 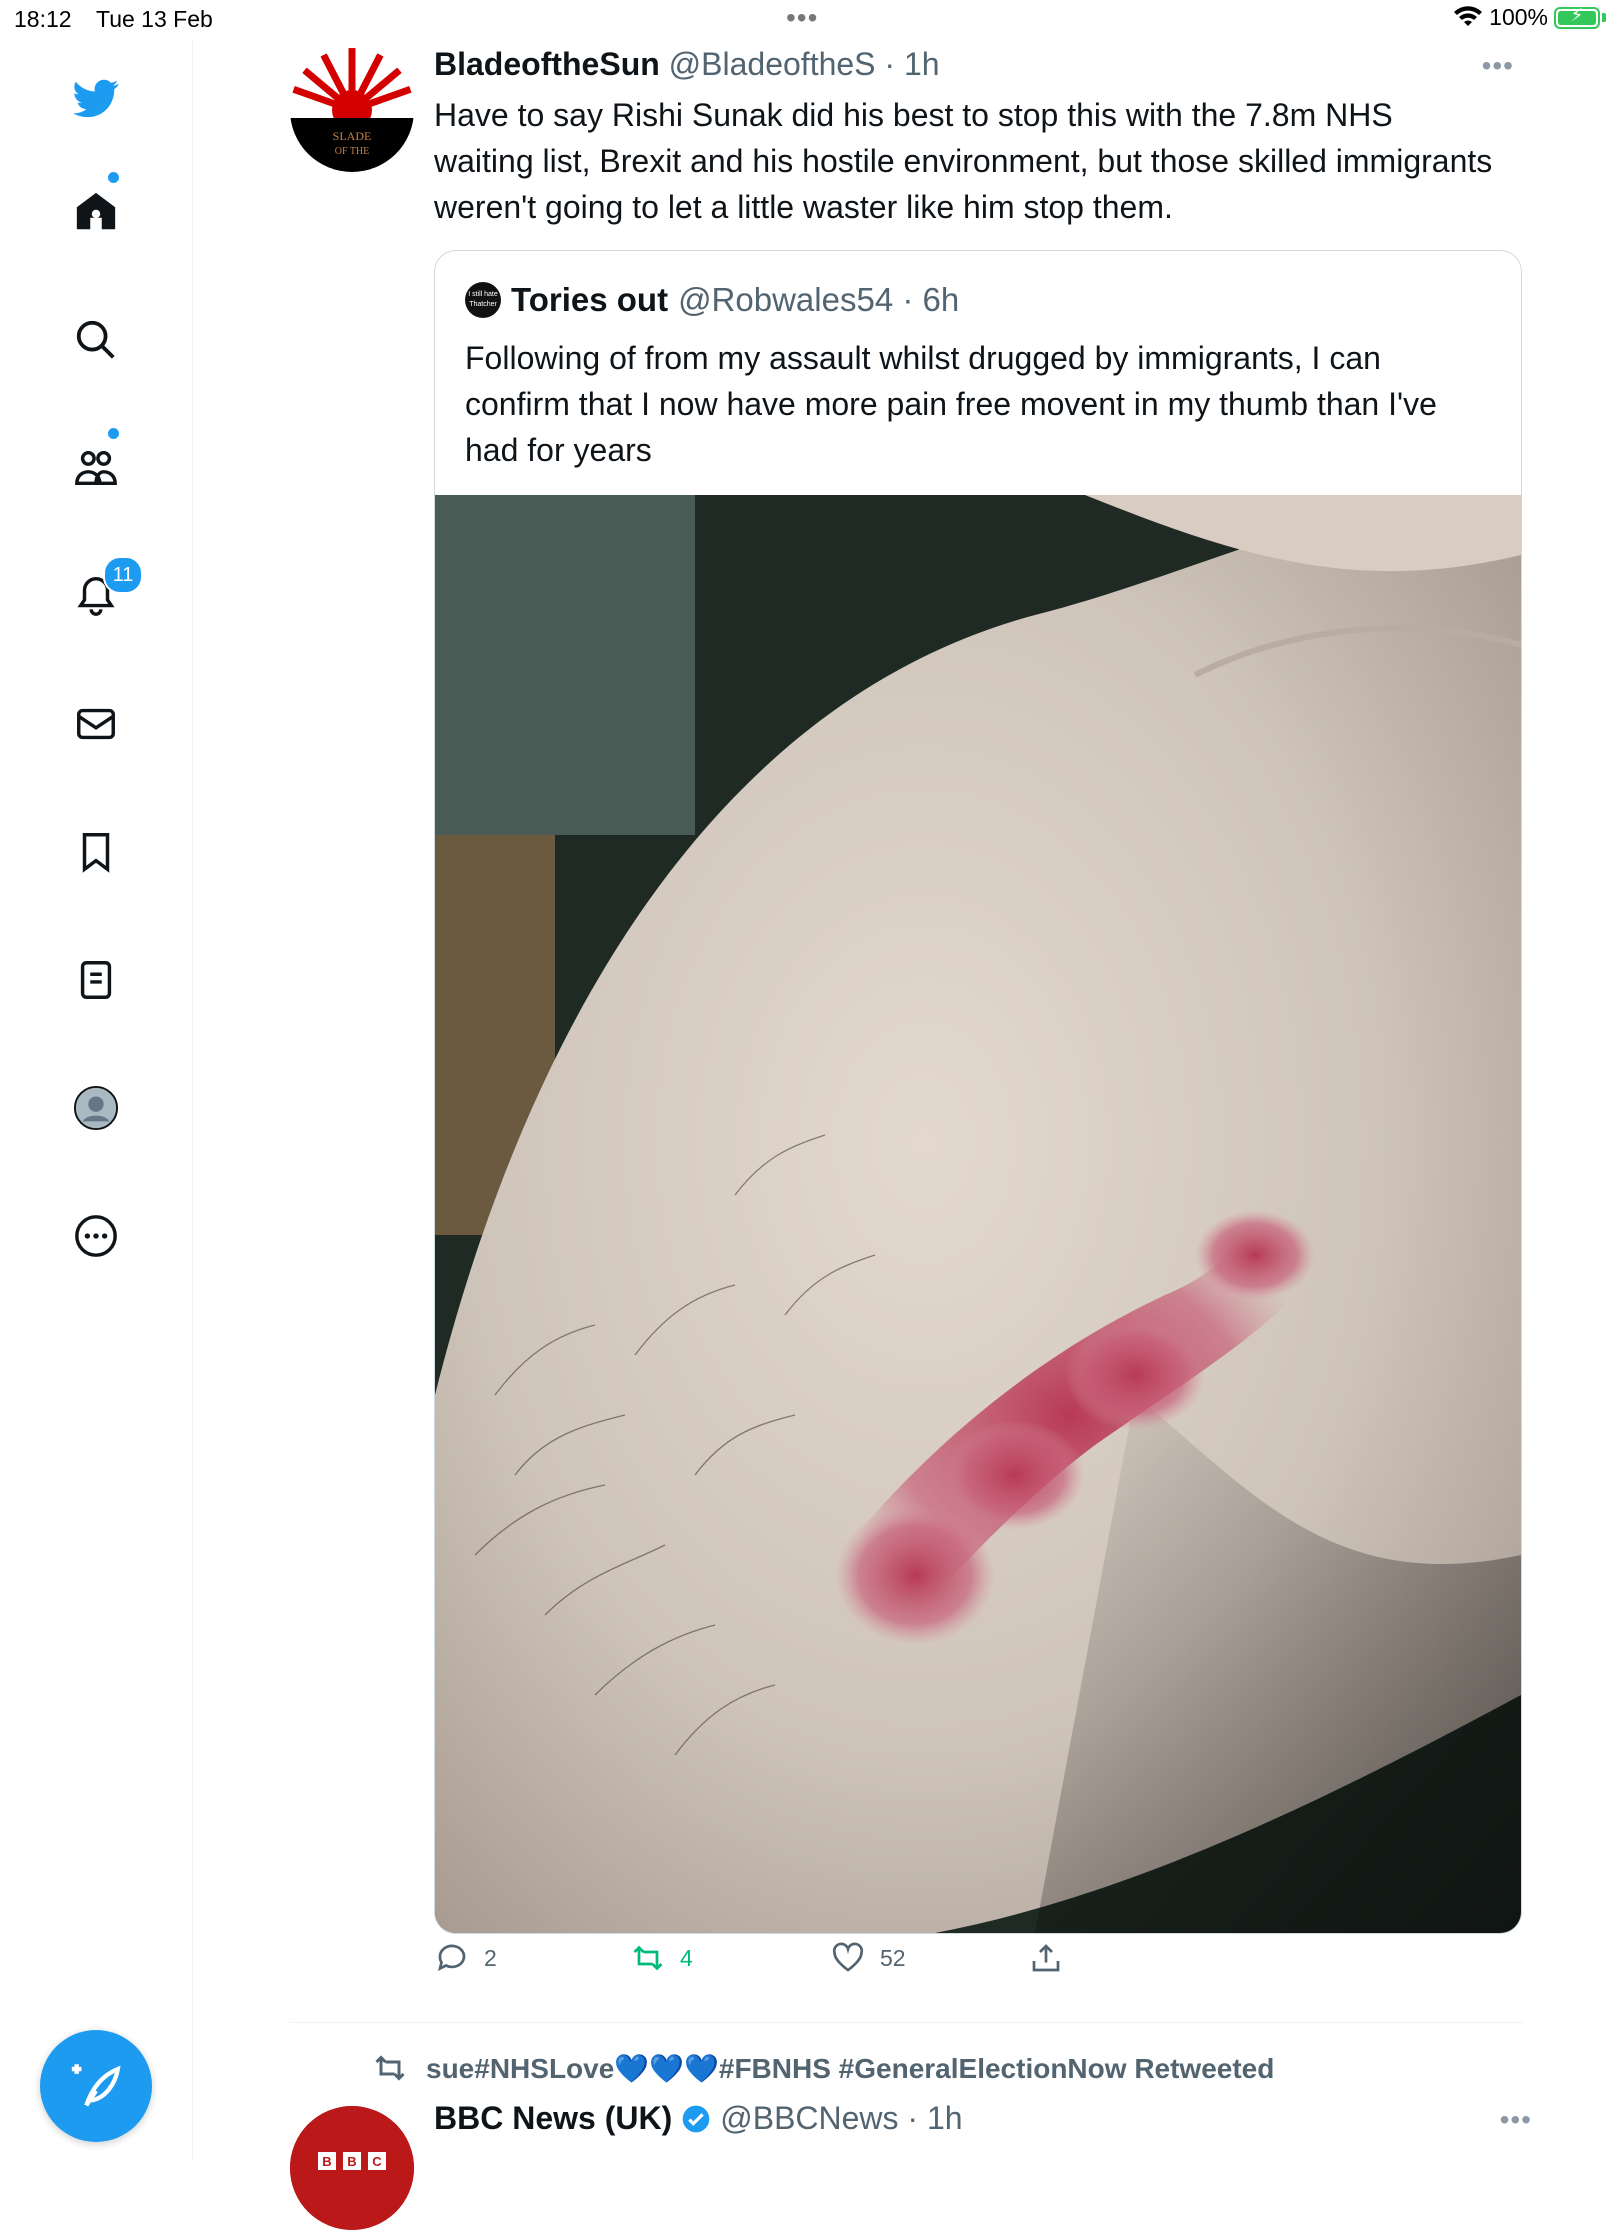 I want to click on next-tweet-avatar: B B C, so click(x=352, y=2168).